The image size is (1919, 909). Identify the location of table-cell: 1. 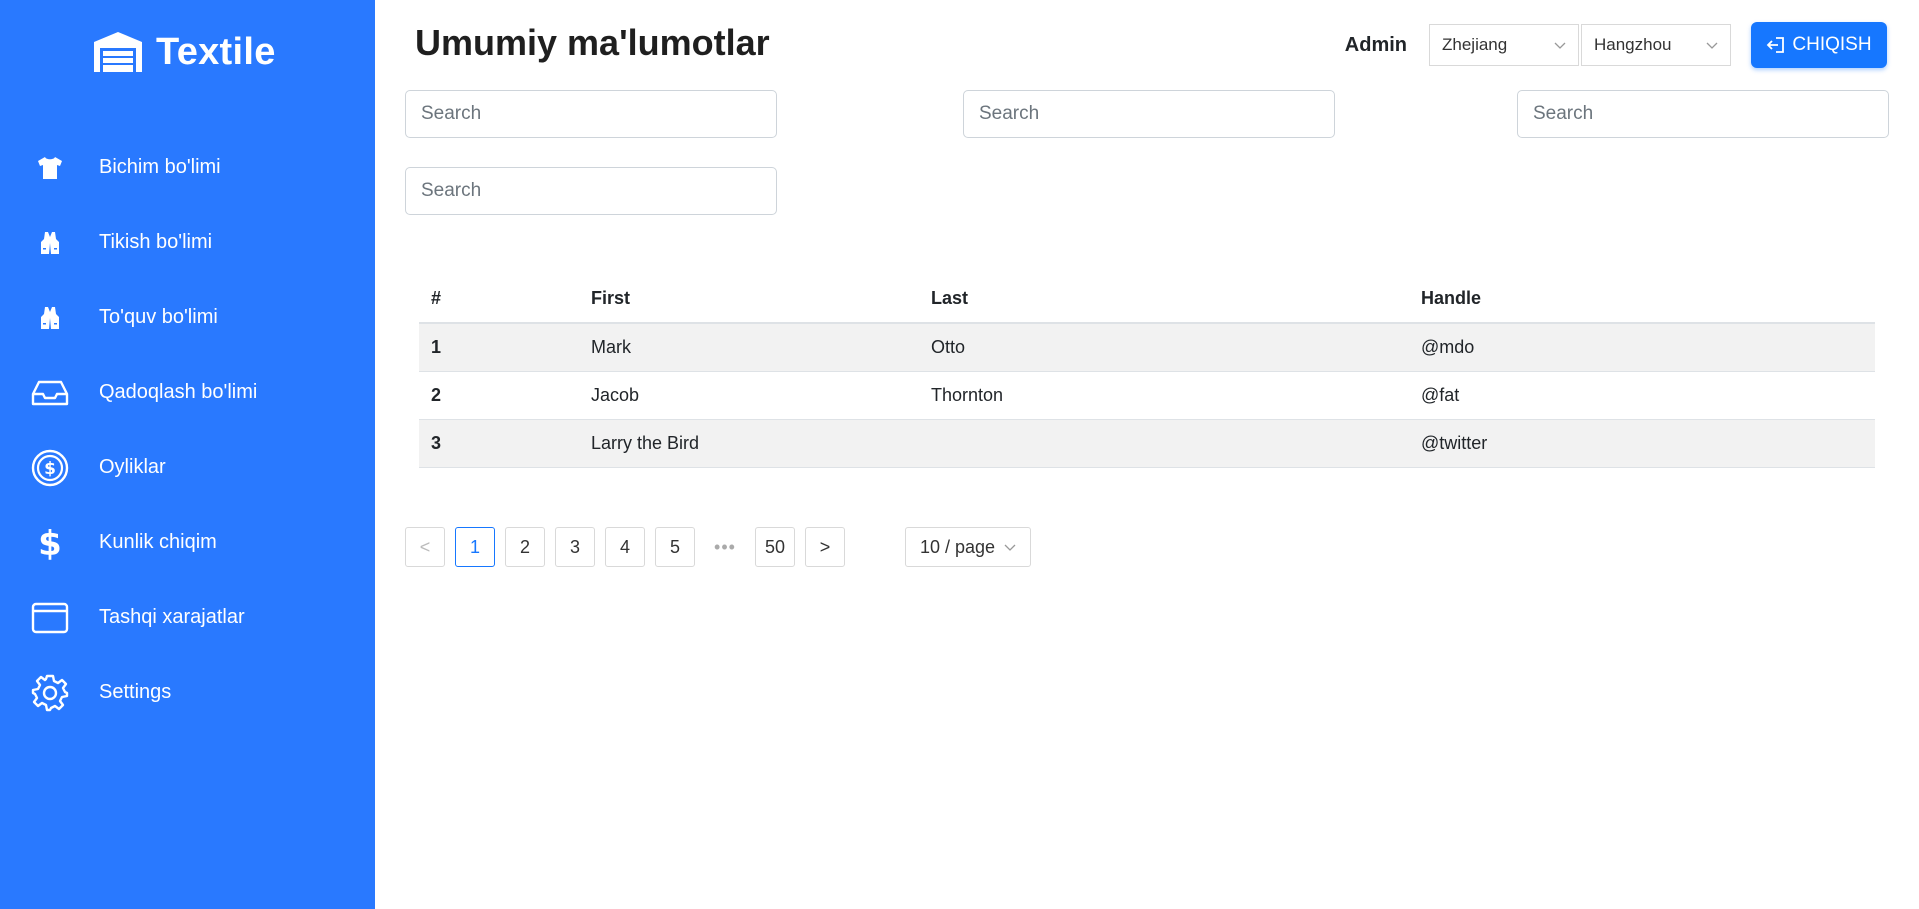
(499, 347).